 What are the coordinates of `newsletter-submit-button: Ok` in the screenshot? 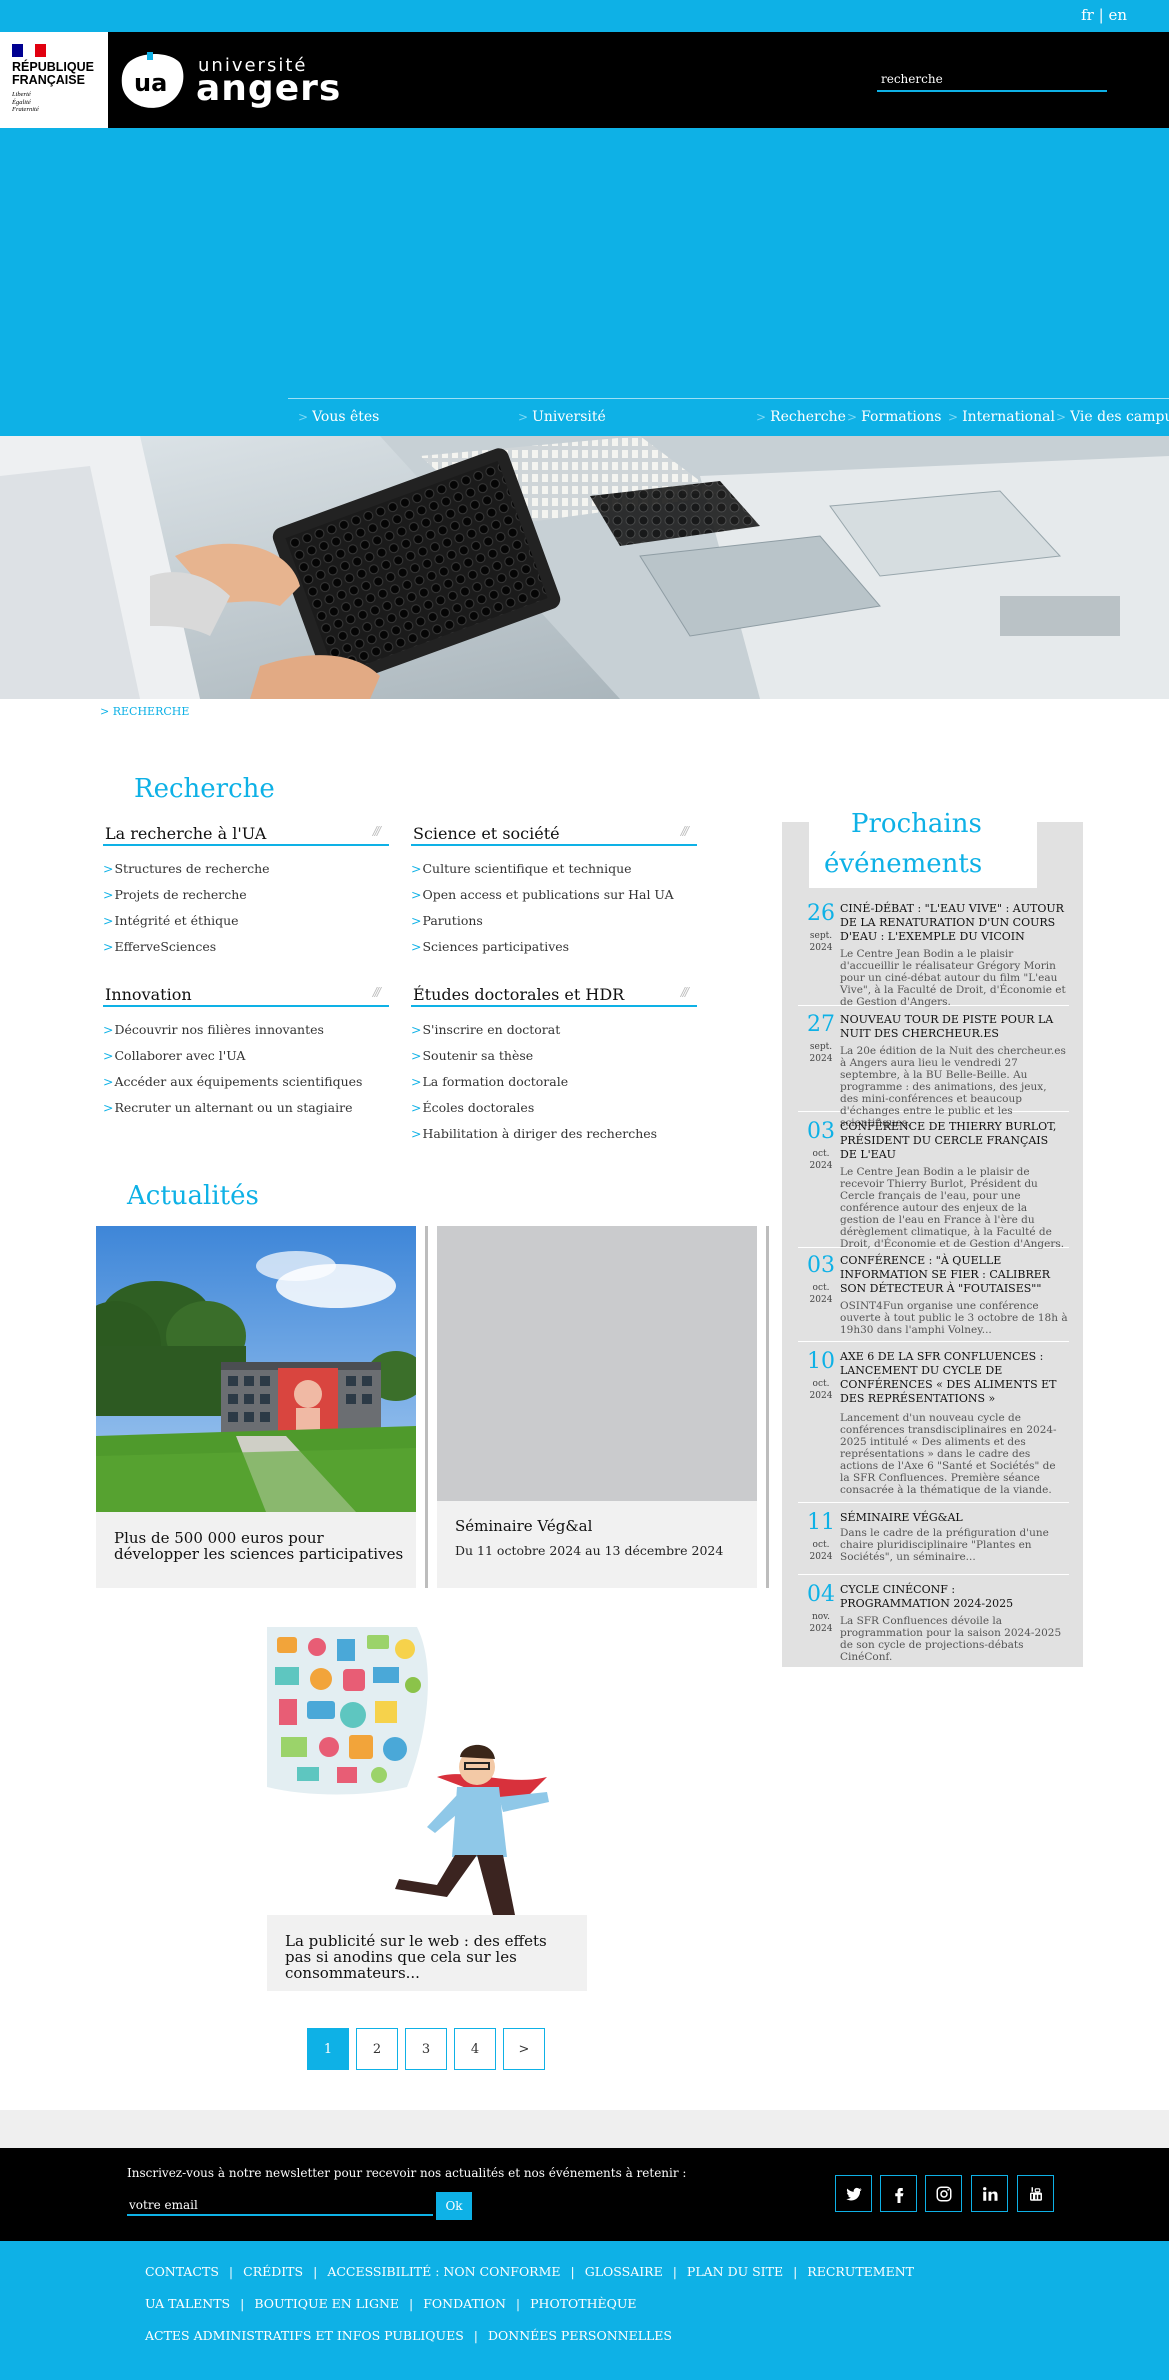 It's located at (454, 2206).